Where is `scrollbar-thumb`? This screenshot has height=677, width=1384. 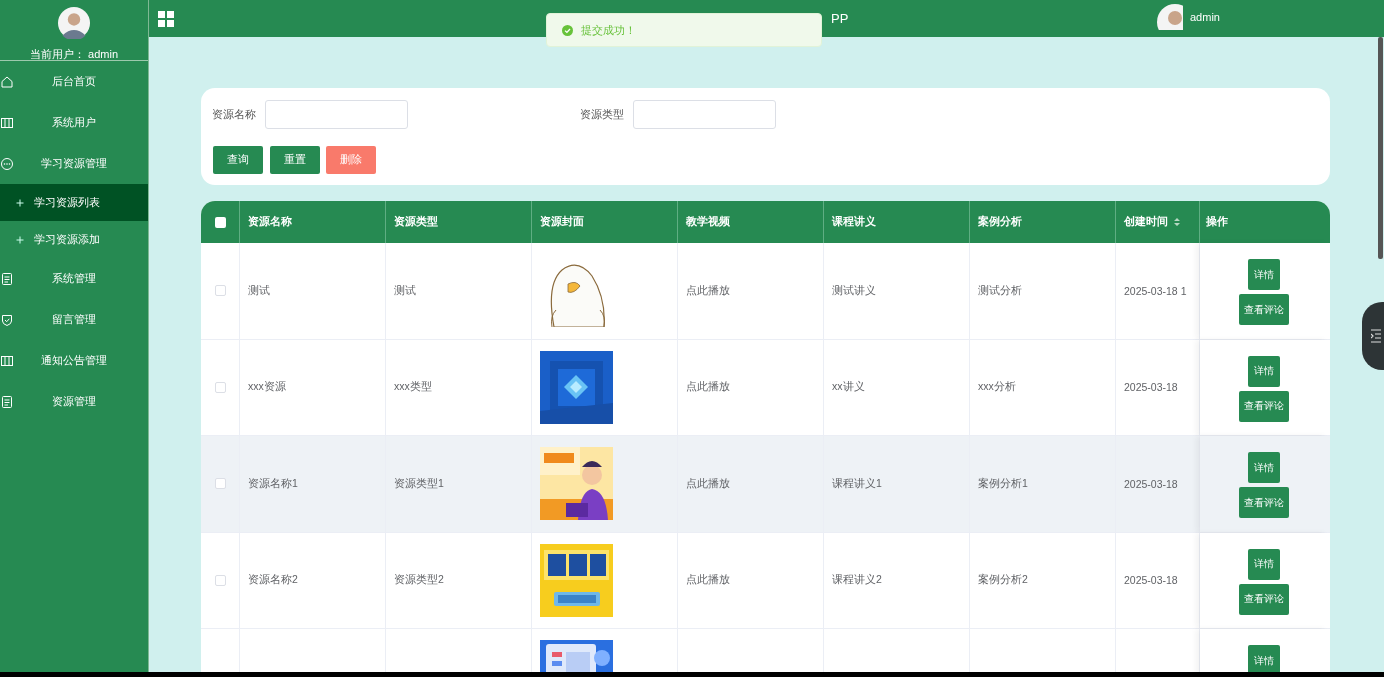
scrollbar-thumb is located at coordinates (1380, 148).